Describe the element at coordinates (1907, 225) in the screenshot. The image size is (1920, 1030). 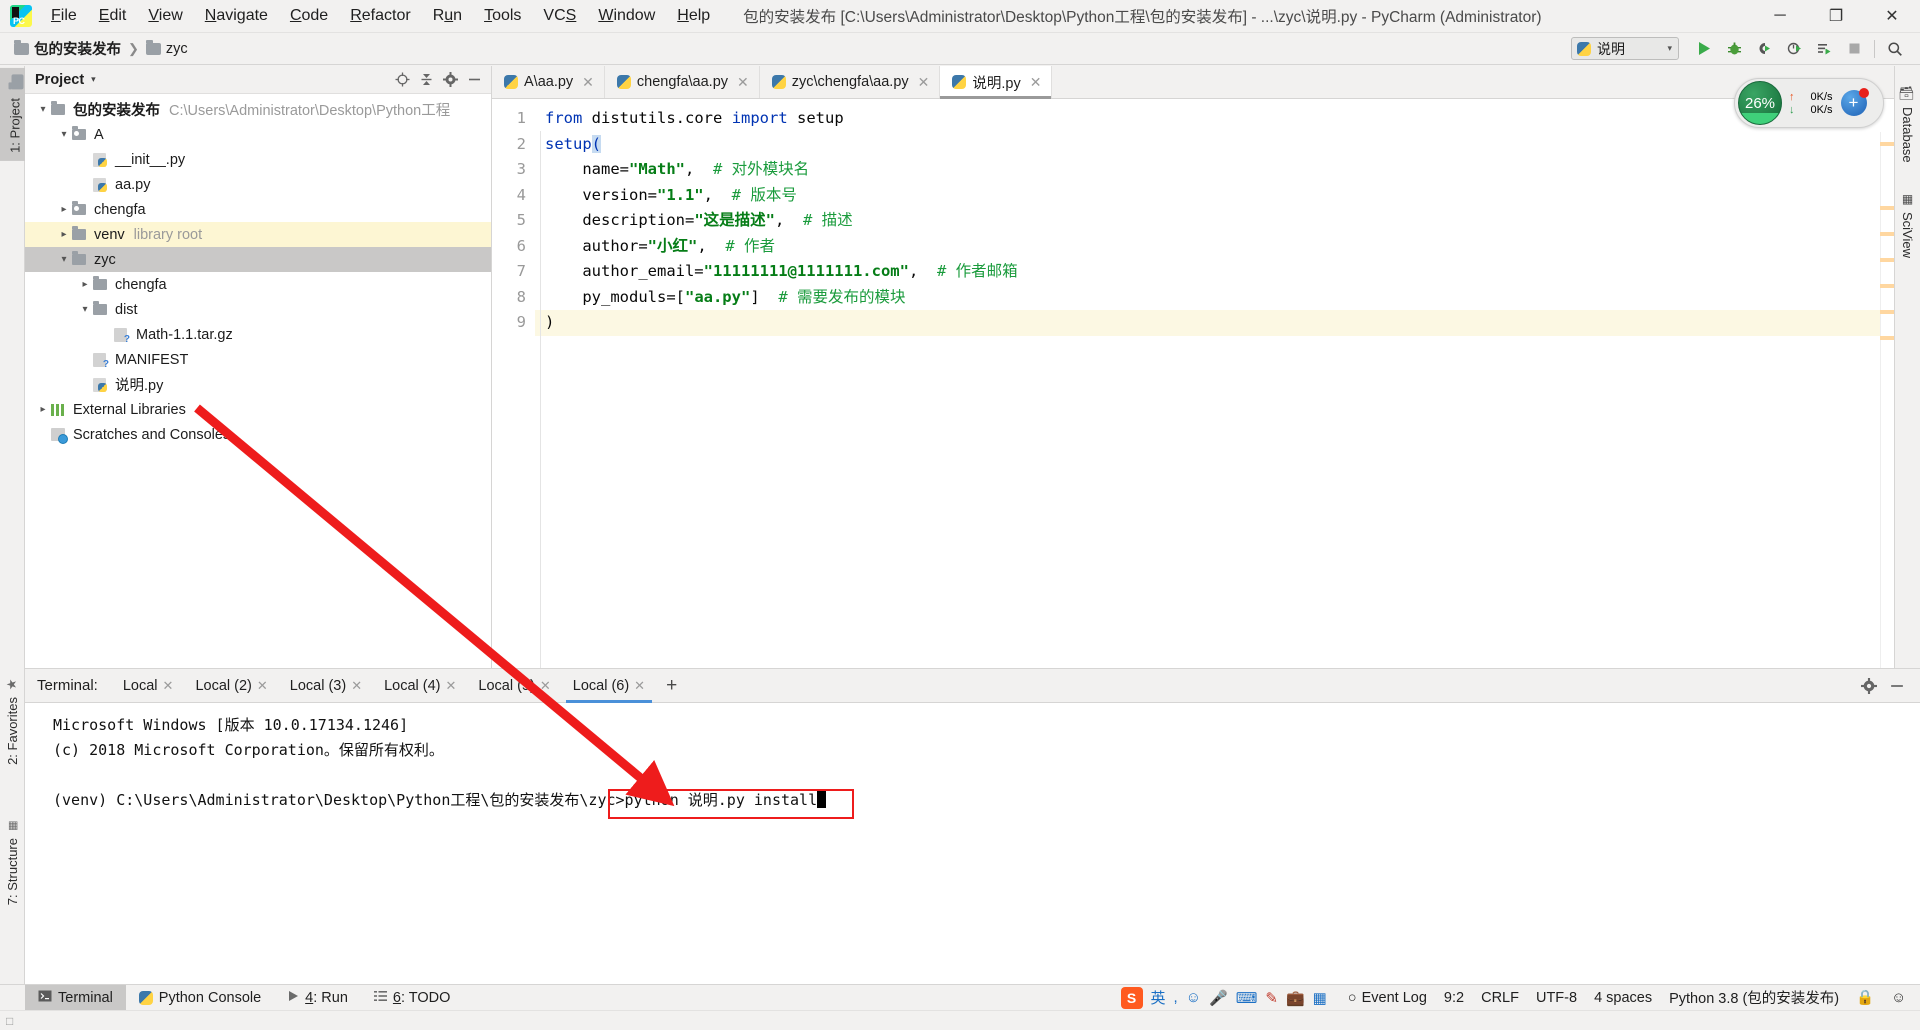
I see `sidebar-item-sciview: ▦ SciView` at that location.